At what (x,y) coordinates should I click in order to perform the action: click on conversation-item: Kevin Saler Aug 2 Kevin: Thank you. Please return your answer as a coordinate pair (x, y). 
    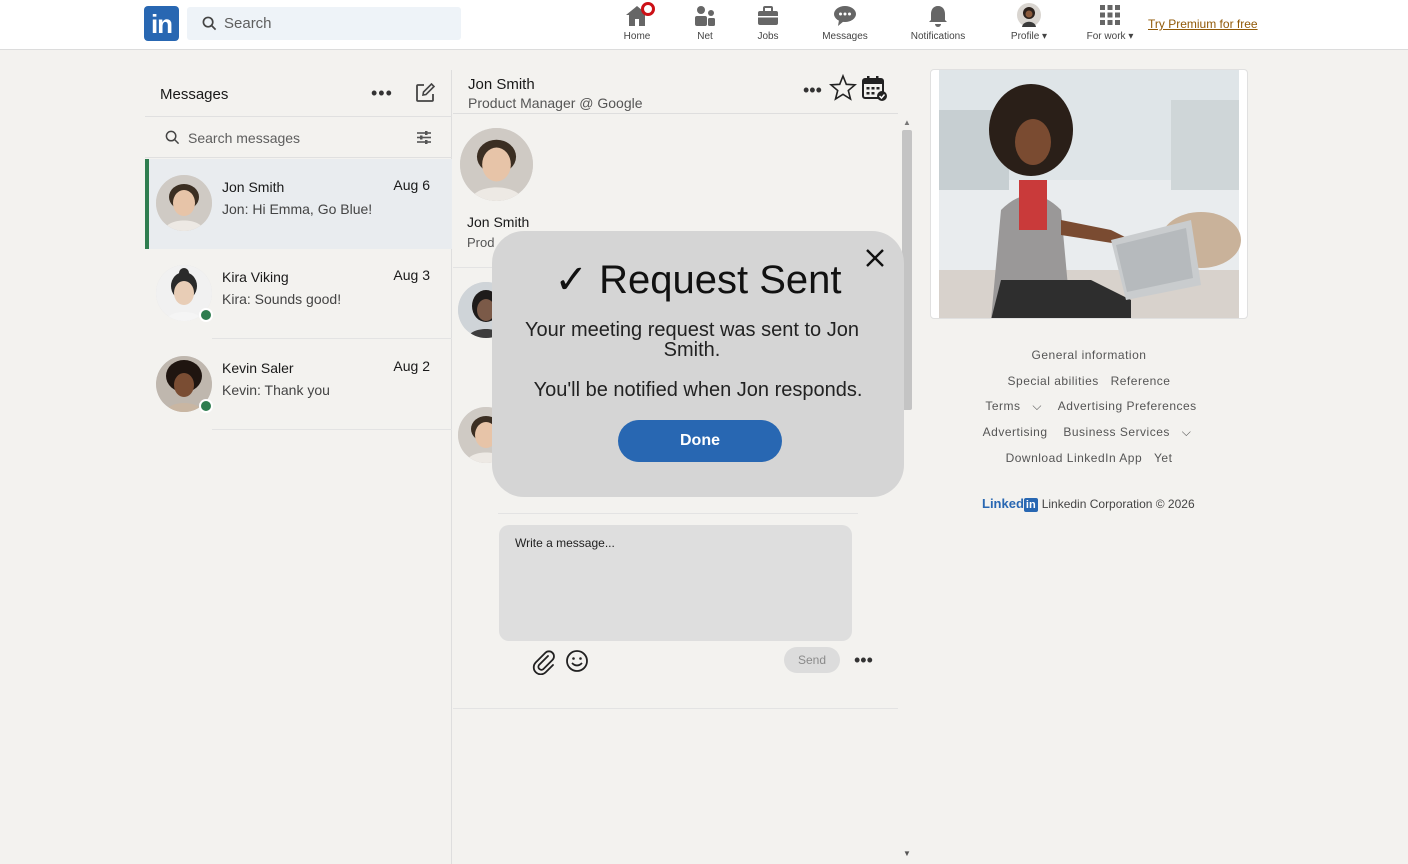
    Looking at the image, I should click on (298, 385).